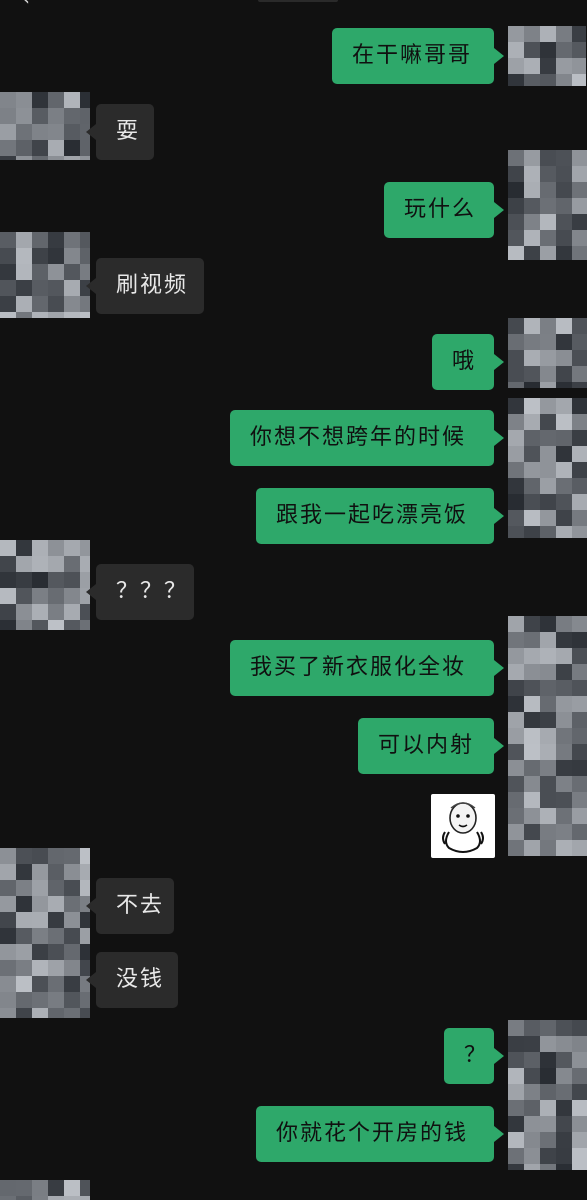  Describe the element at coordinates (26, 5) in the screenshot. I see `back-arrow-icon: ‹` at that location.